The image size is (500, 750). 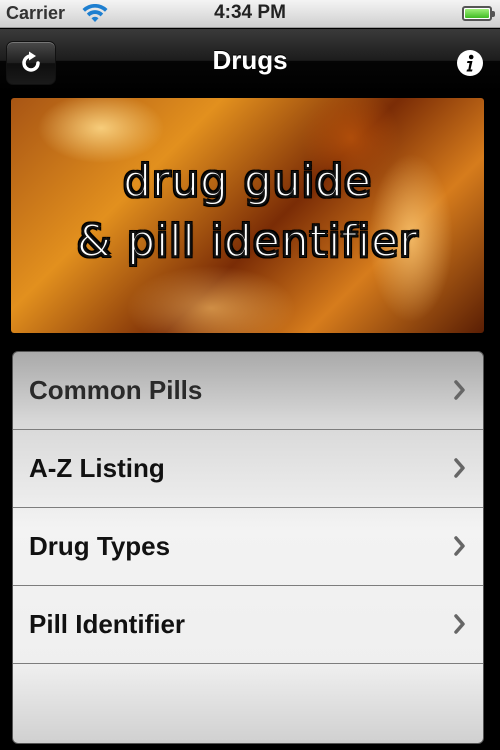 I want to click on status-bar: Carrier 4:34 PM, so click(x=250, y=14).